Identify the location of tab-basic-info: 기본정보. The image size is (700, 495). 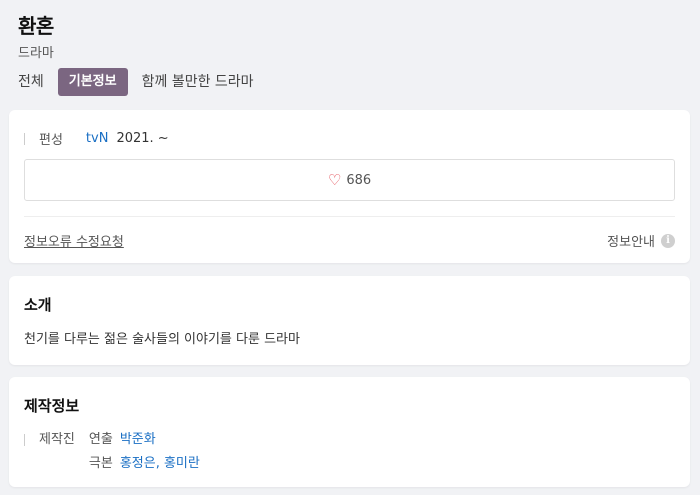
(92, 82).